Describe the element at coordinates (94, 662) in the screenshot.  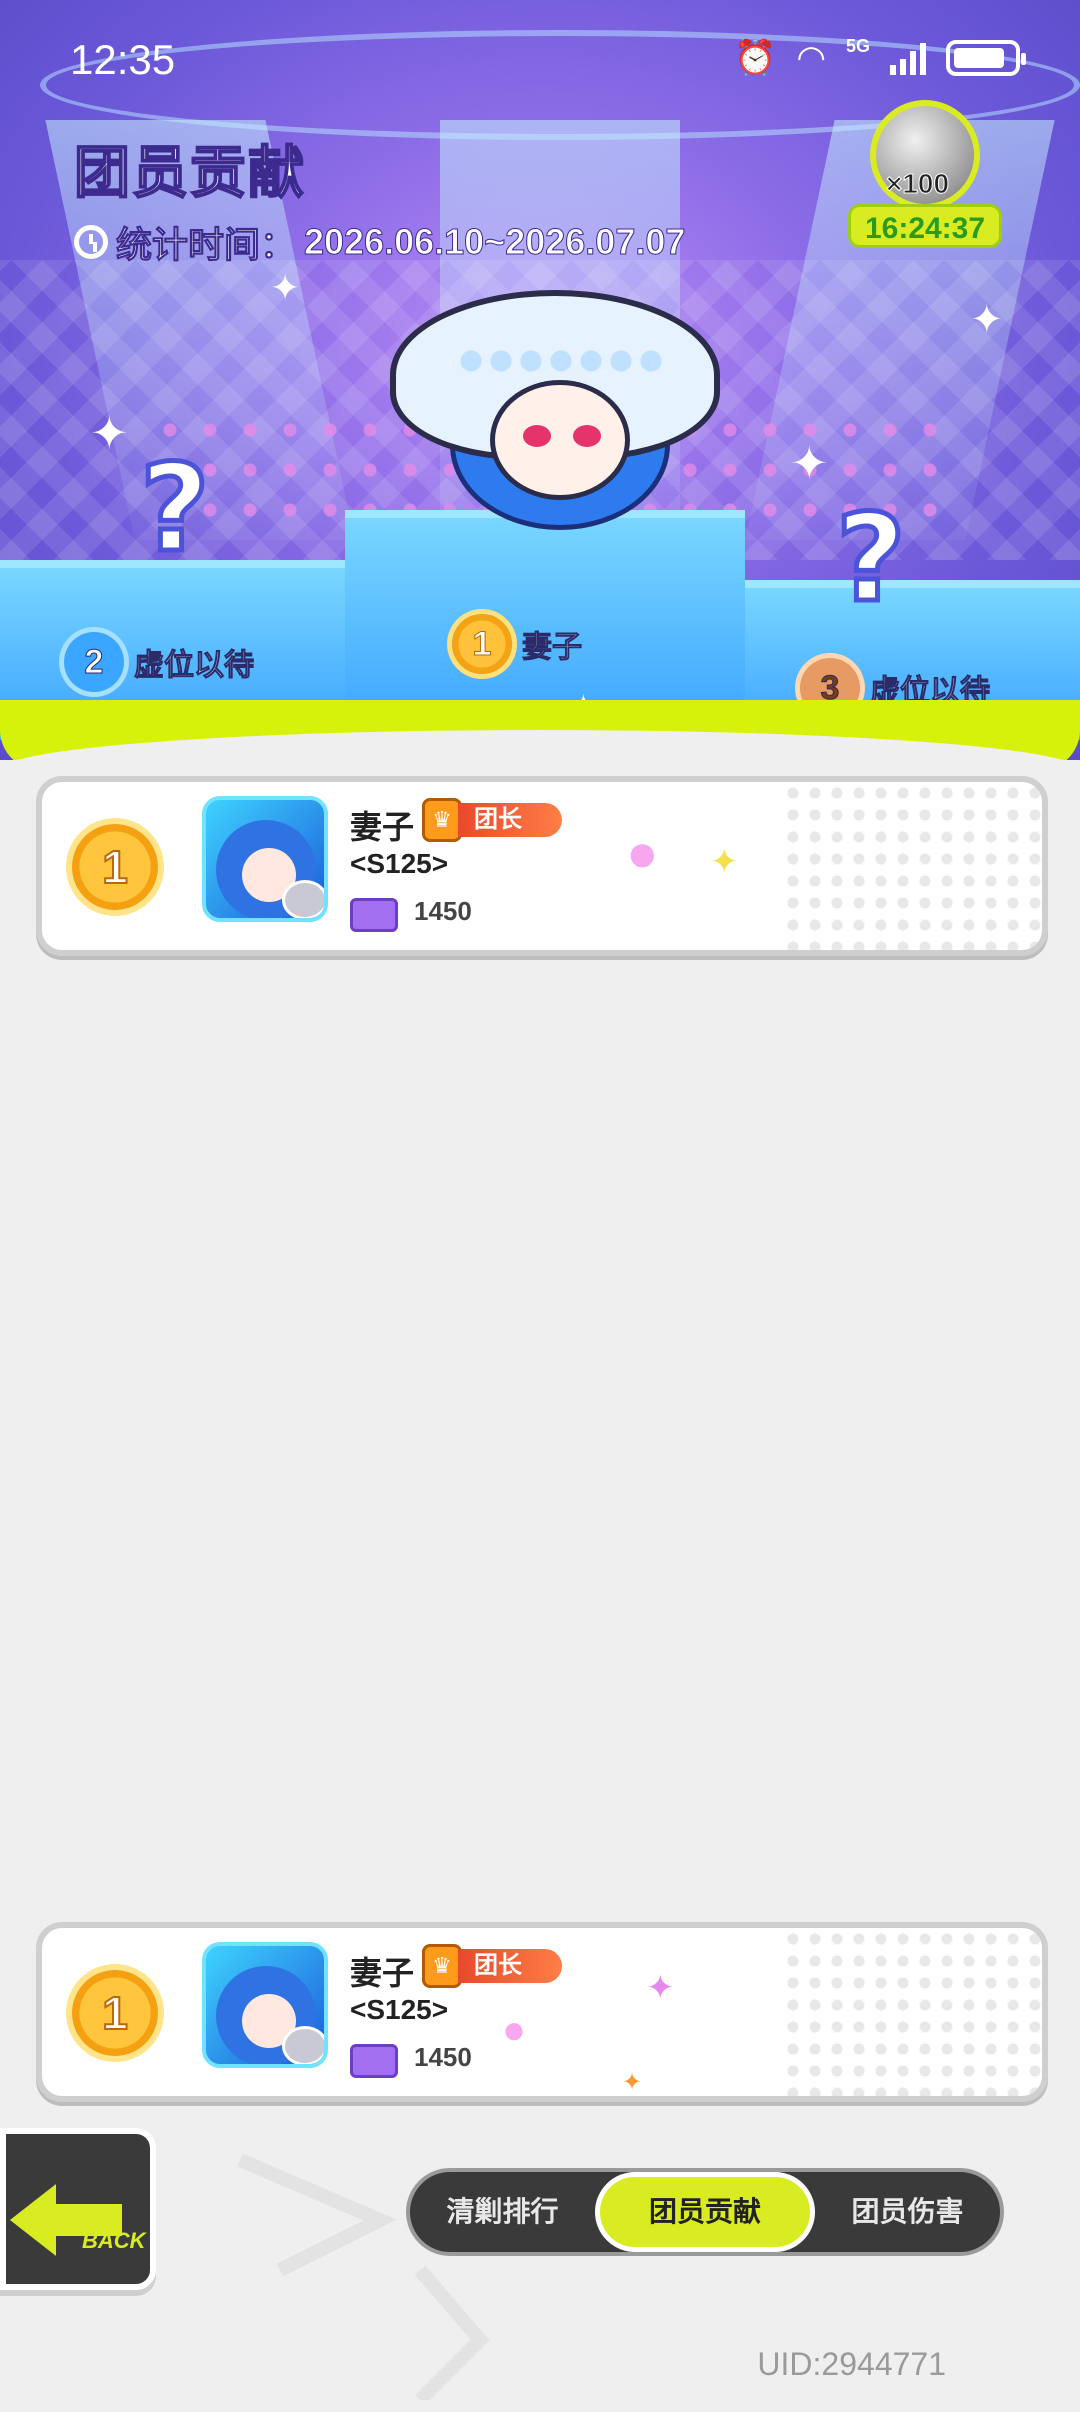
I see `rank-badge-2: 2` at that location.